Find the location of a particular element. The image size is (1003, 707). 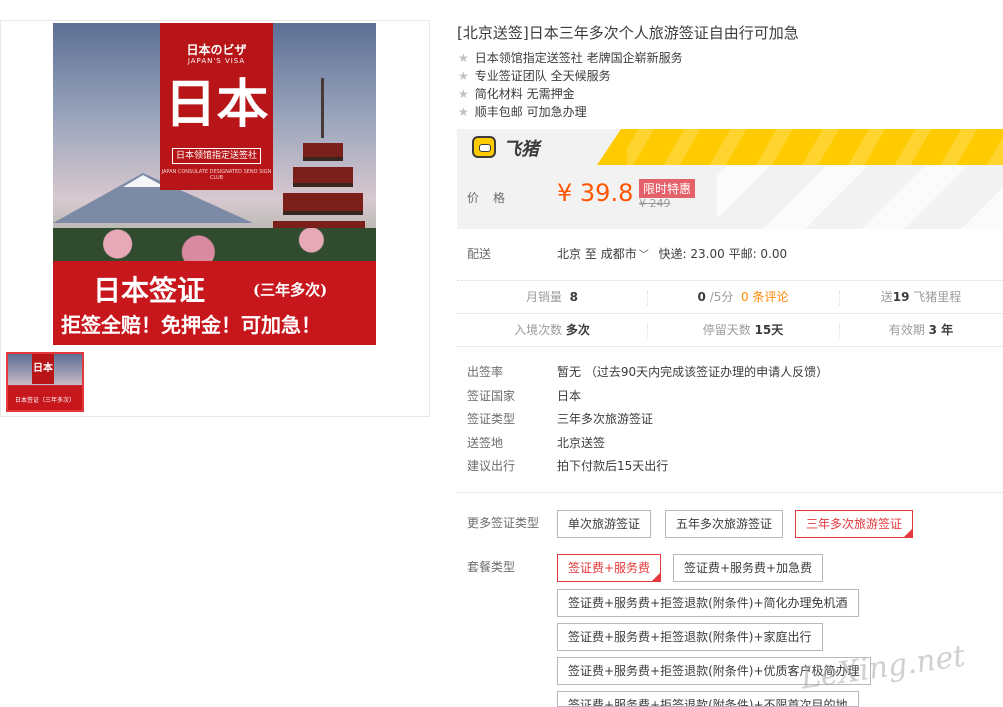

brand-name: 飞猪 is located at coordinates (521, 149).